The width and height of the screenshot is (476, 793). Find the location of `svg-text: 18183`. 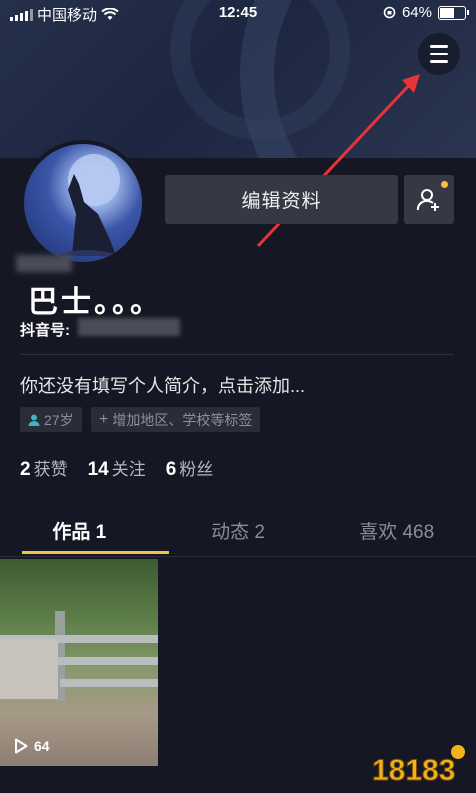

svg-text: 18183 is located at coordinates (413, 770).